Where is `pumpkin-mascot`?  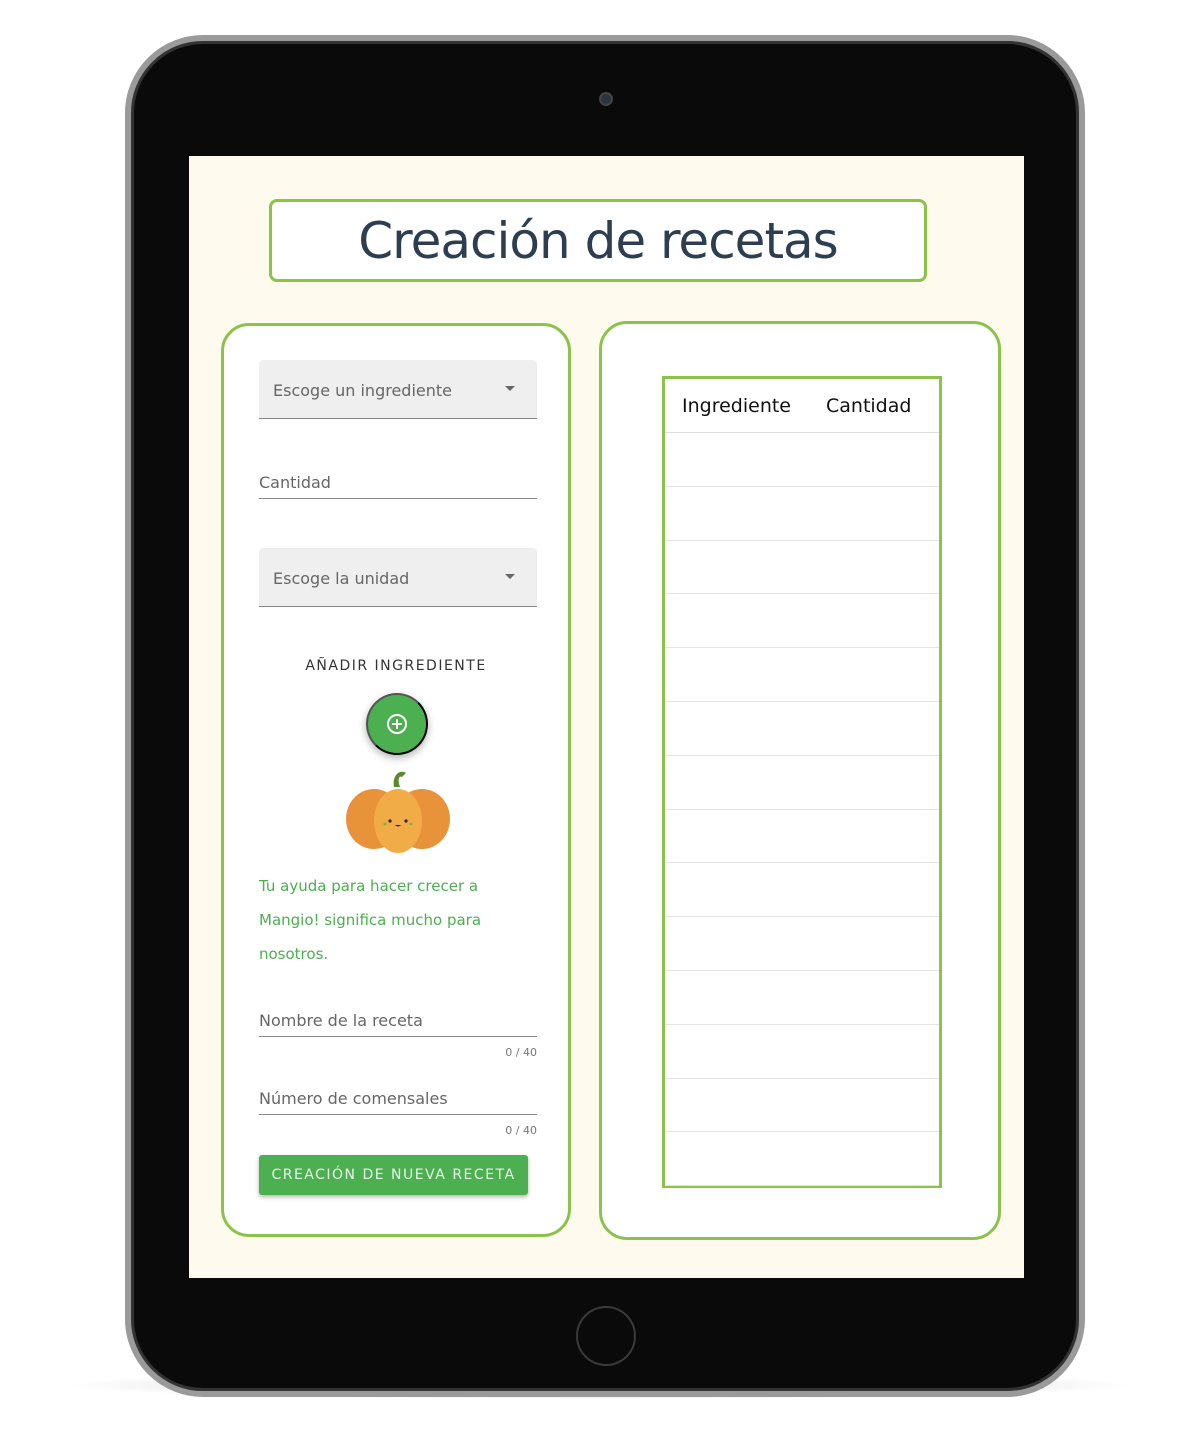
pumpkin-mascot is located at coordinates (398, 812).